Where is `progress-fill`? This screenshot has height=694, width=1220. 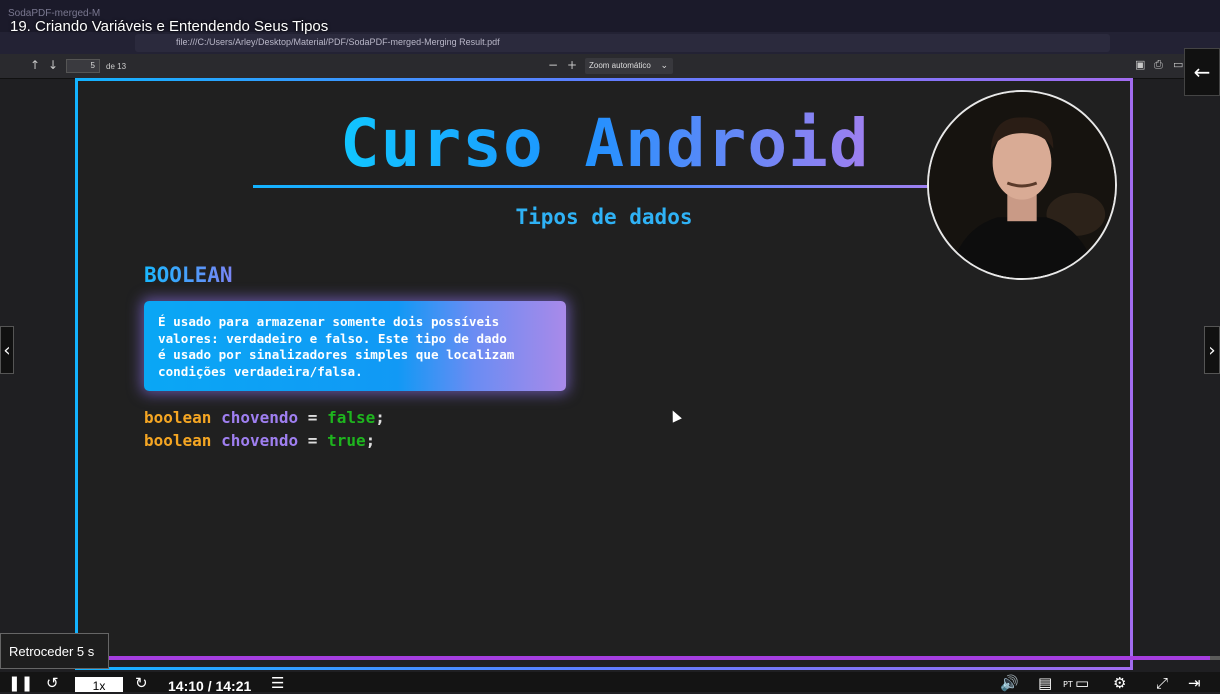
progress-fill is located at coordinates (605, 658).